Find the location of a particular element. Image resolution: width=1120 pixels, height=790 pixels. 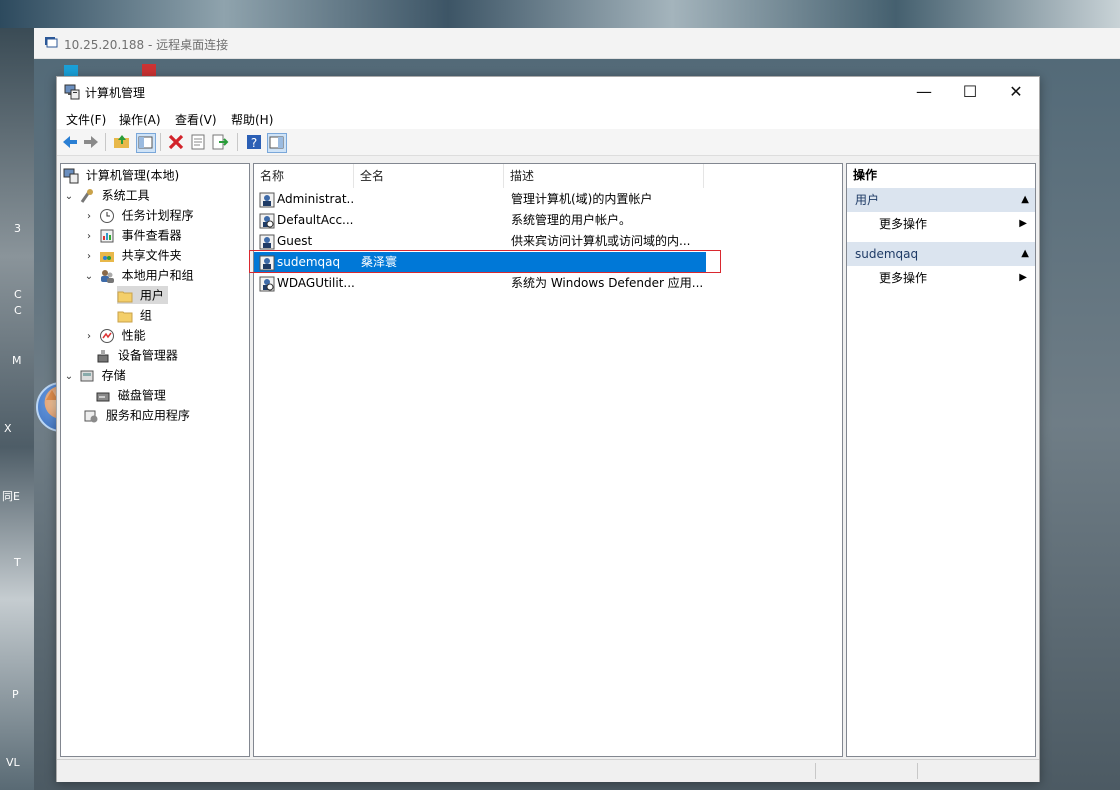

tree-label: 性能 is located at coordinates (133, 335).